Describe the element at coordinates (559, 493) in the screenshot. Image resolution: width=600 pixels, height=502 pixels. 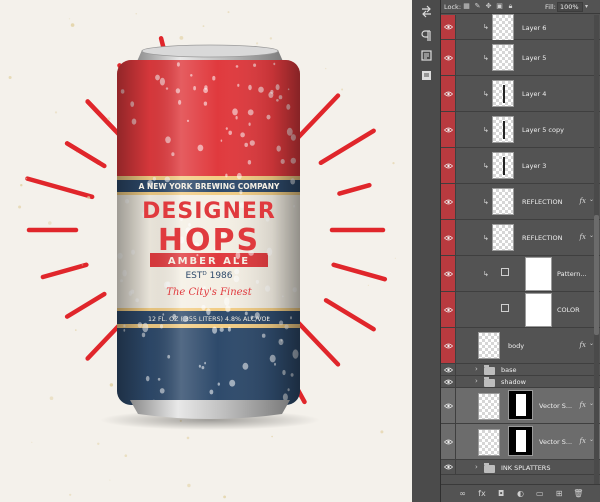
I see `new-layer-icon: ⊞` at that location.